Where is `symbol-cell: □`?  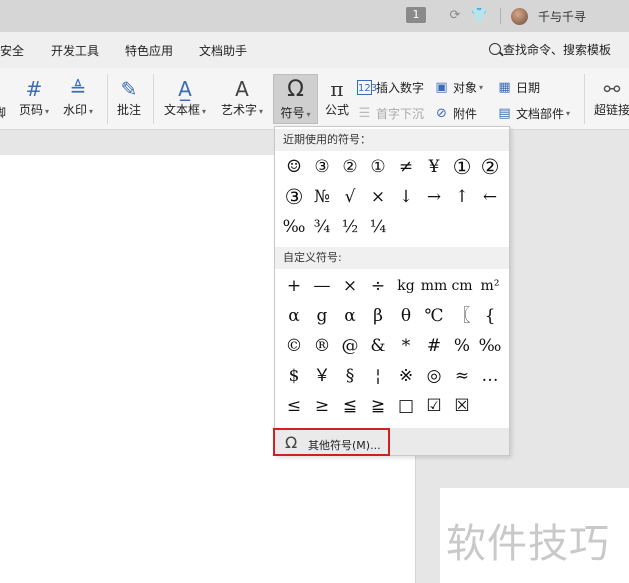 symbol-cell: □ is located at coordinates (406, 406).